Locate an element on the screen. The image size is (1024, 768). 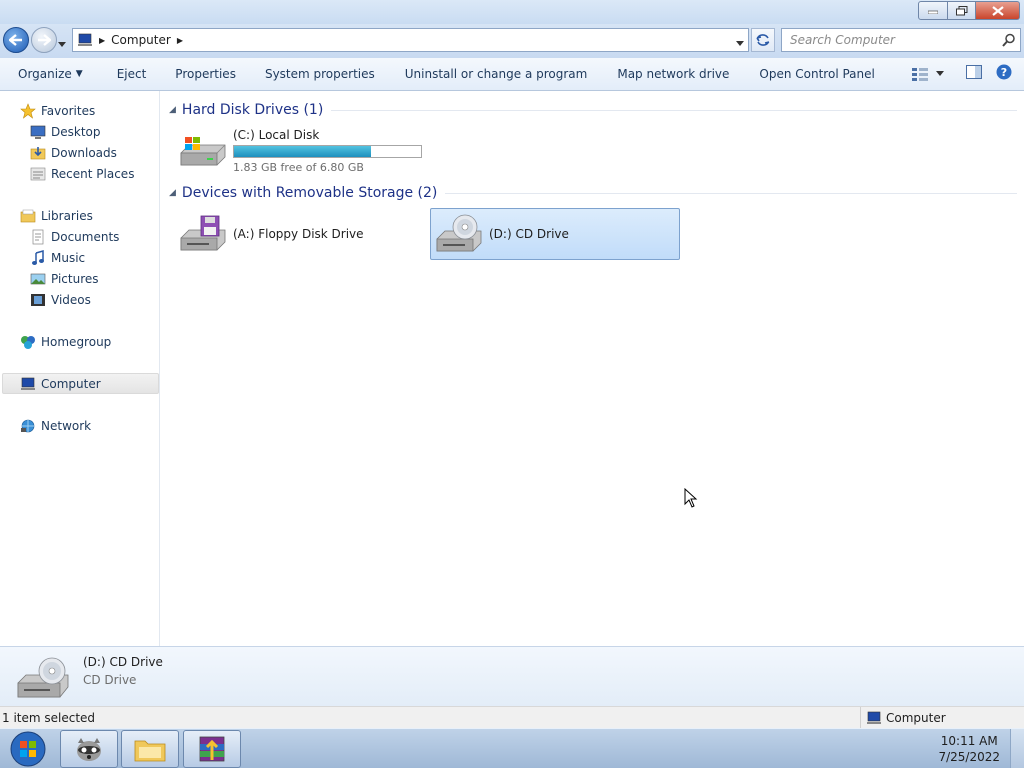
restore-button is located at coordinates (962, 10).